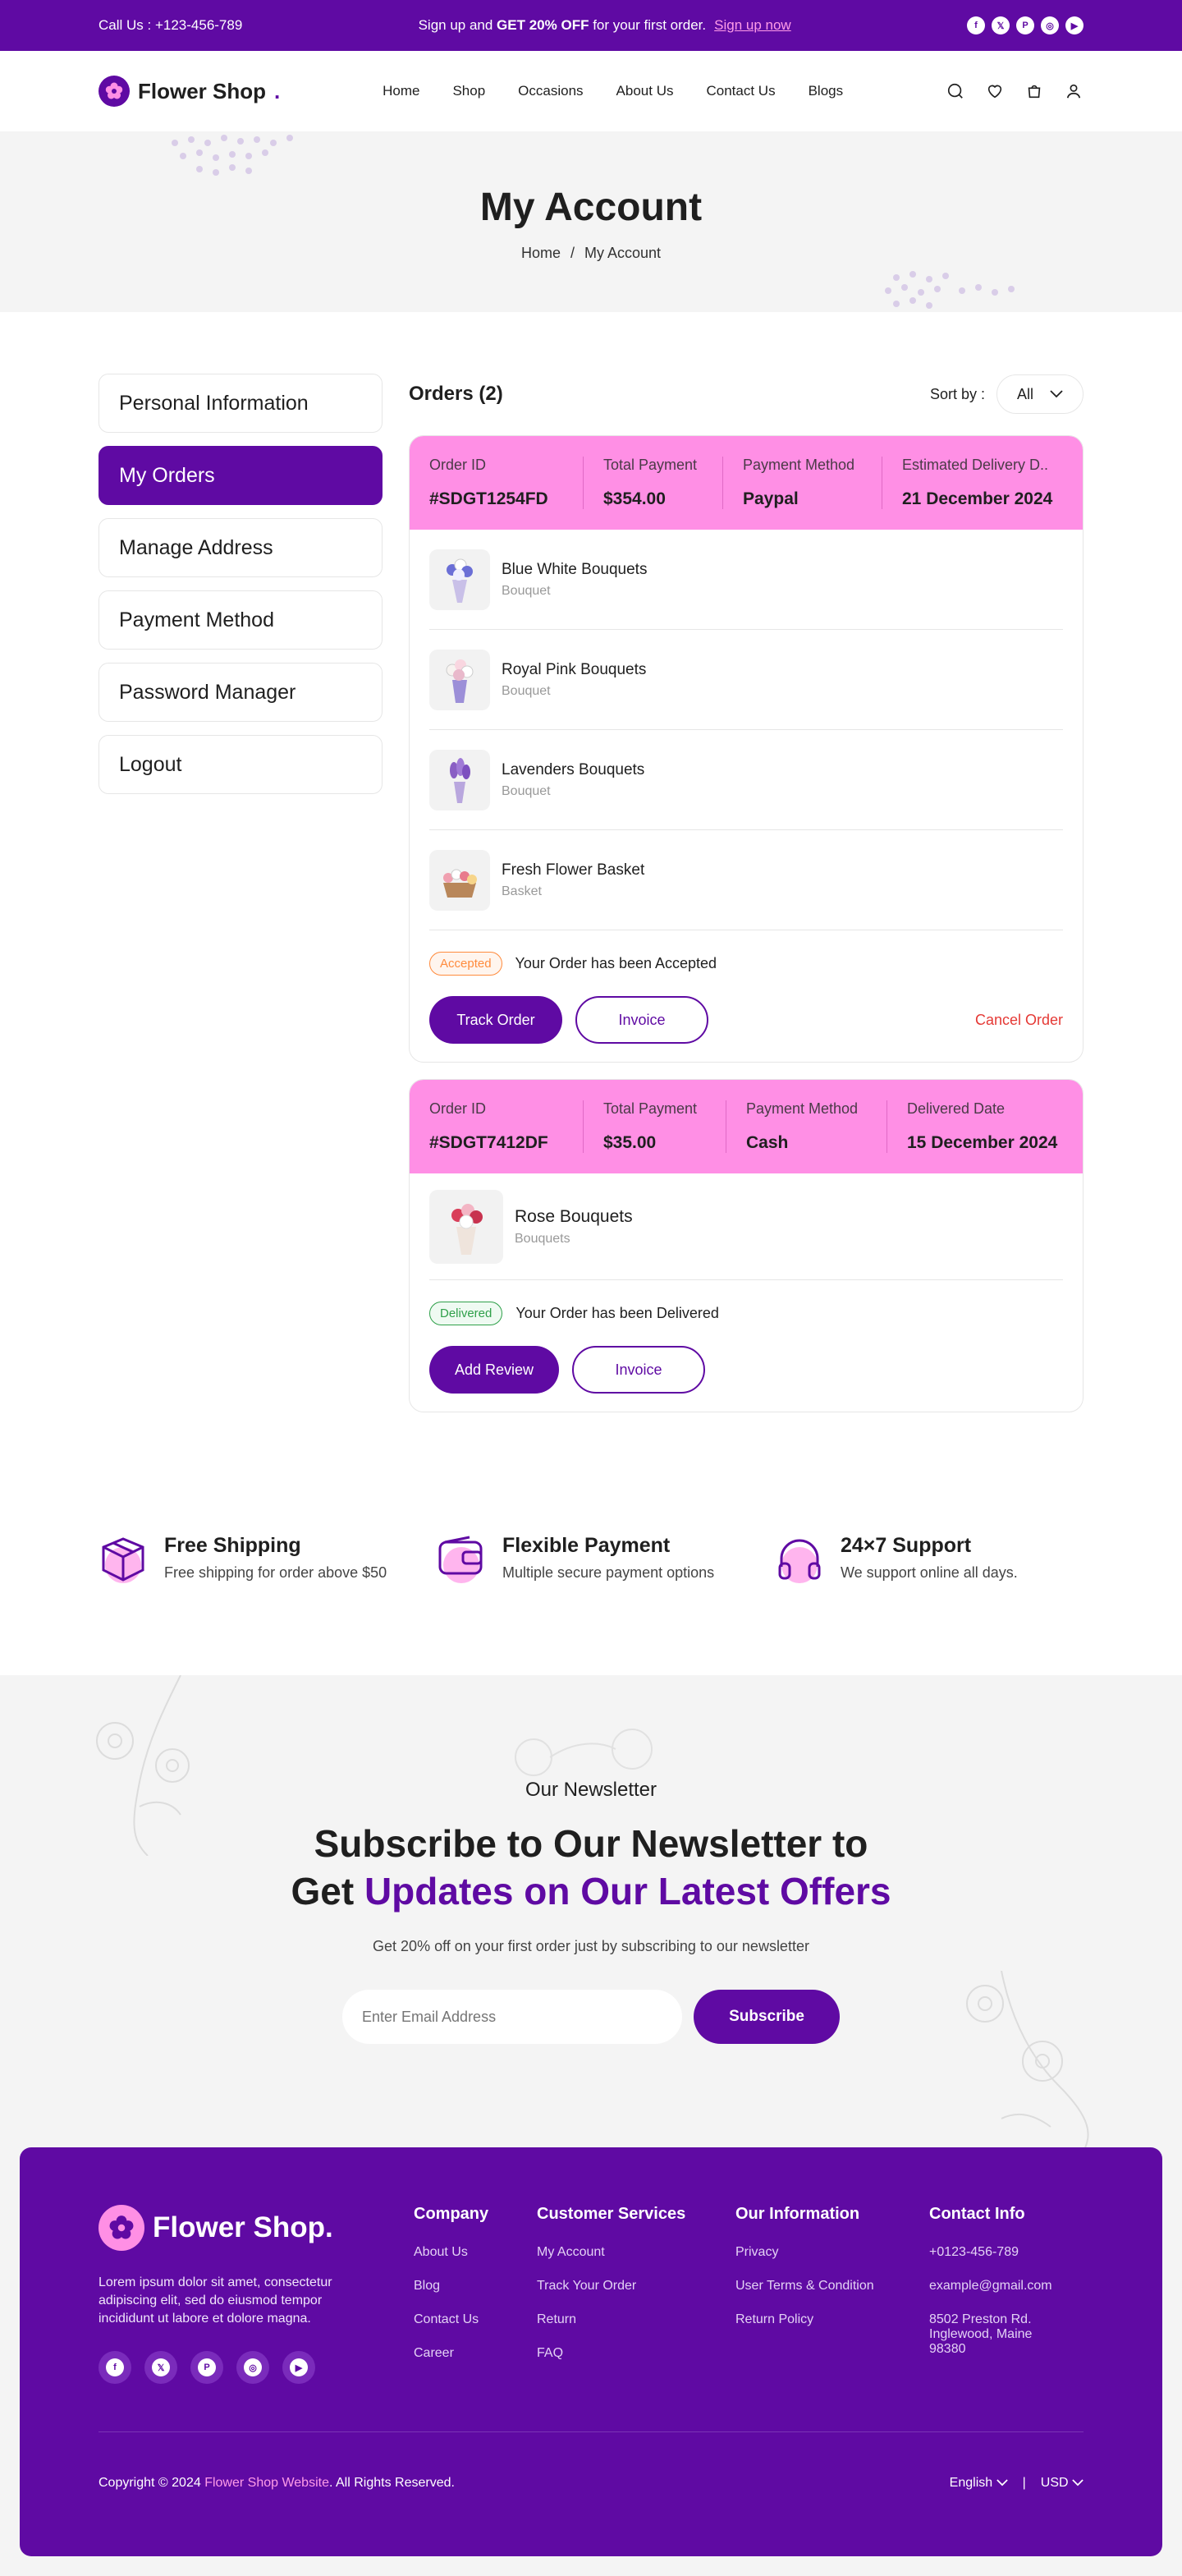 The height and width of the screenshot is (2576, 1182). Describe the element at coordinates (522, 891) in the screenshot. I see `item-type: Basket` at that location.